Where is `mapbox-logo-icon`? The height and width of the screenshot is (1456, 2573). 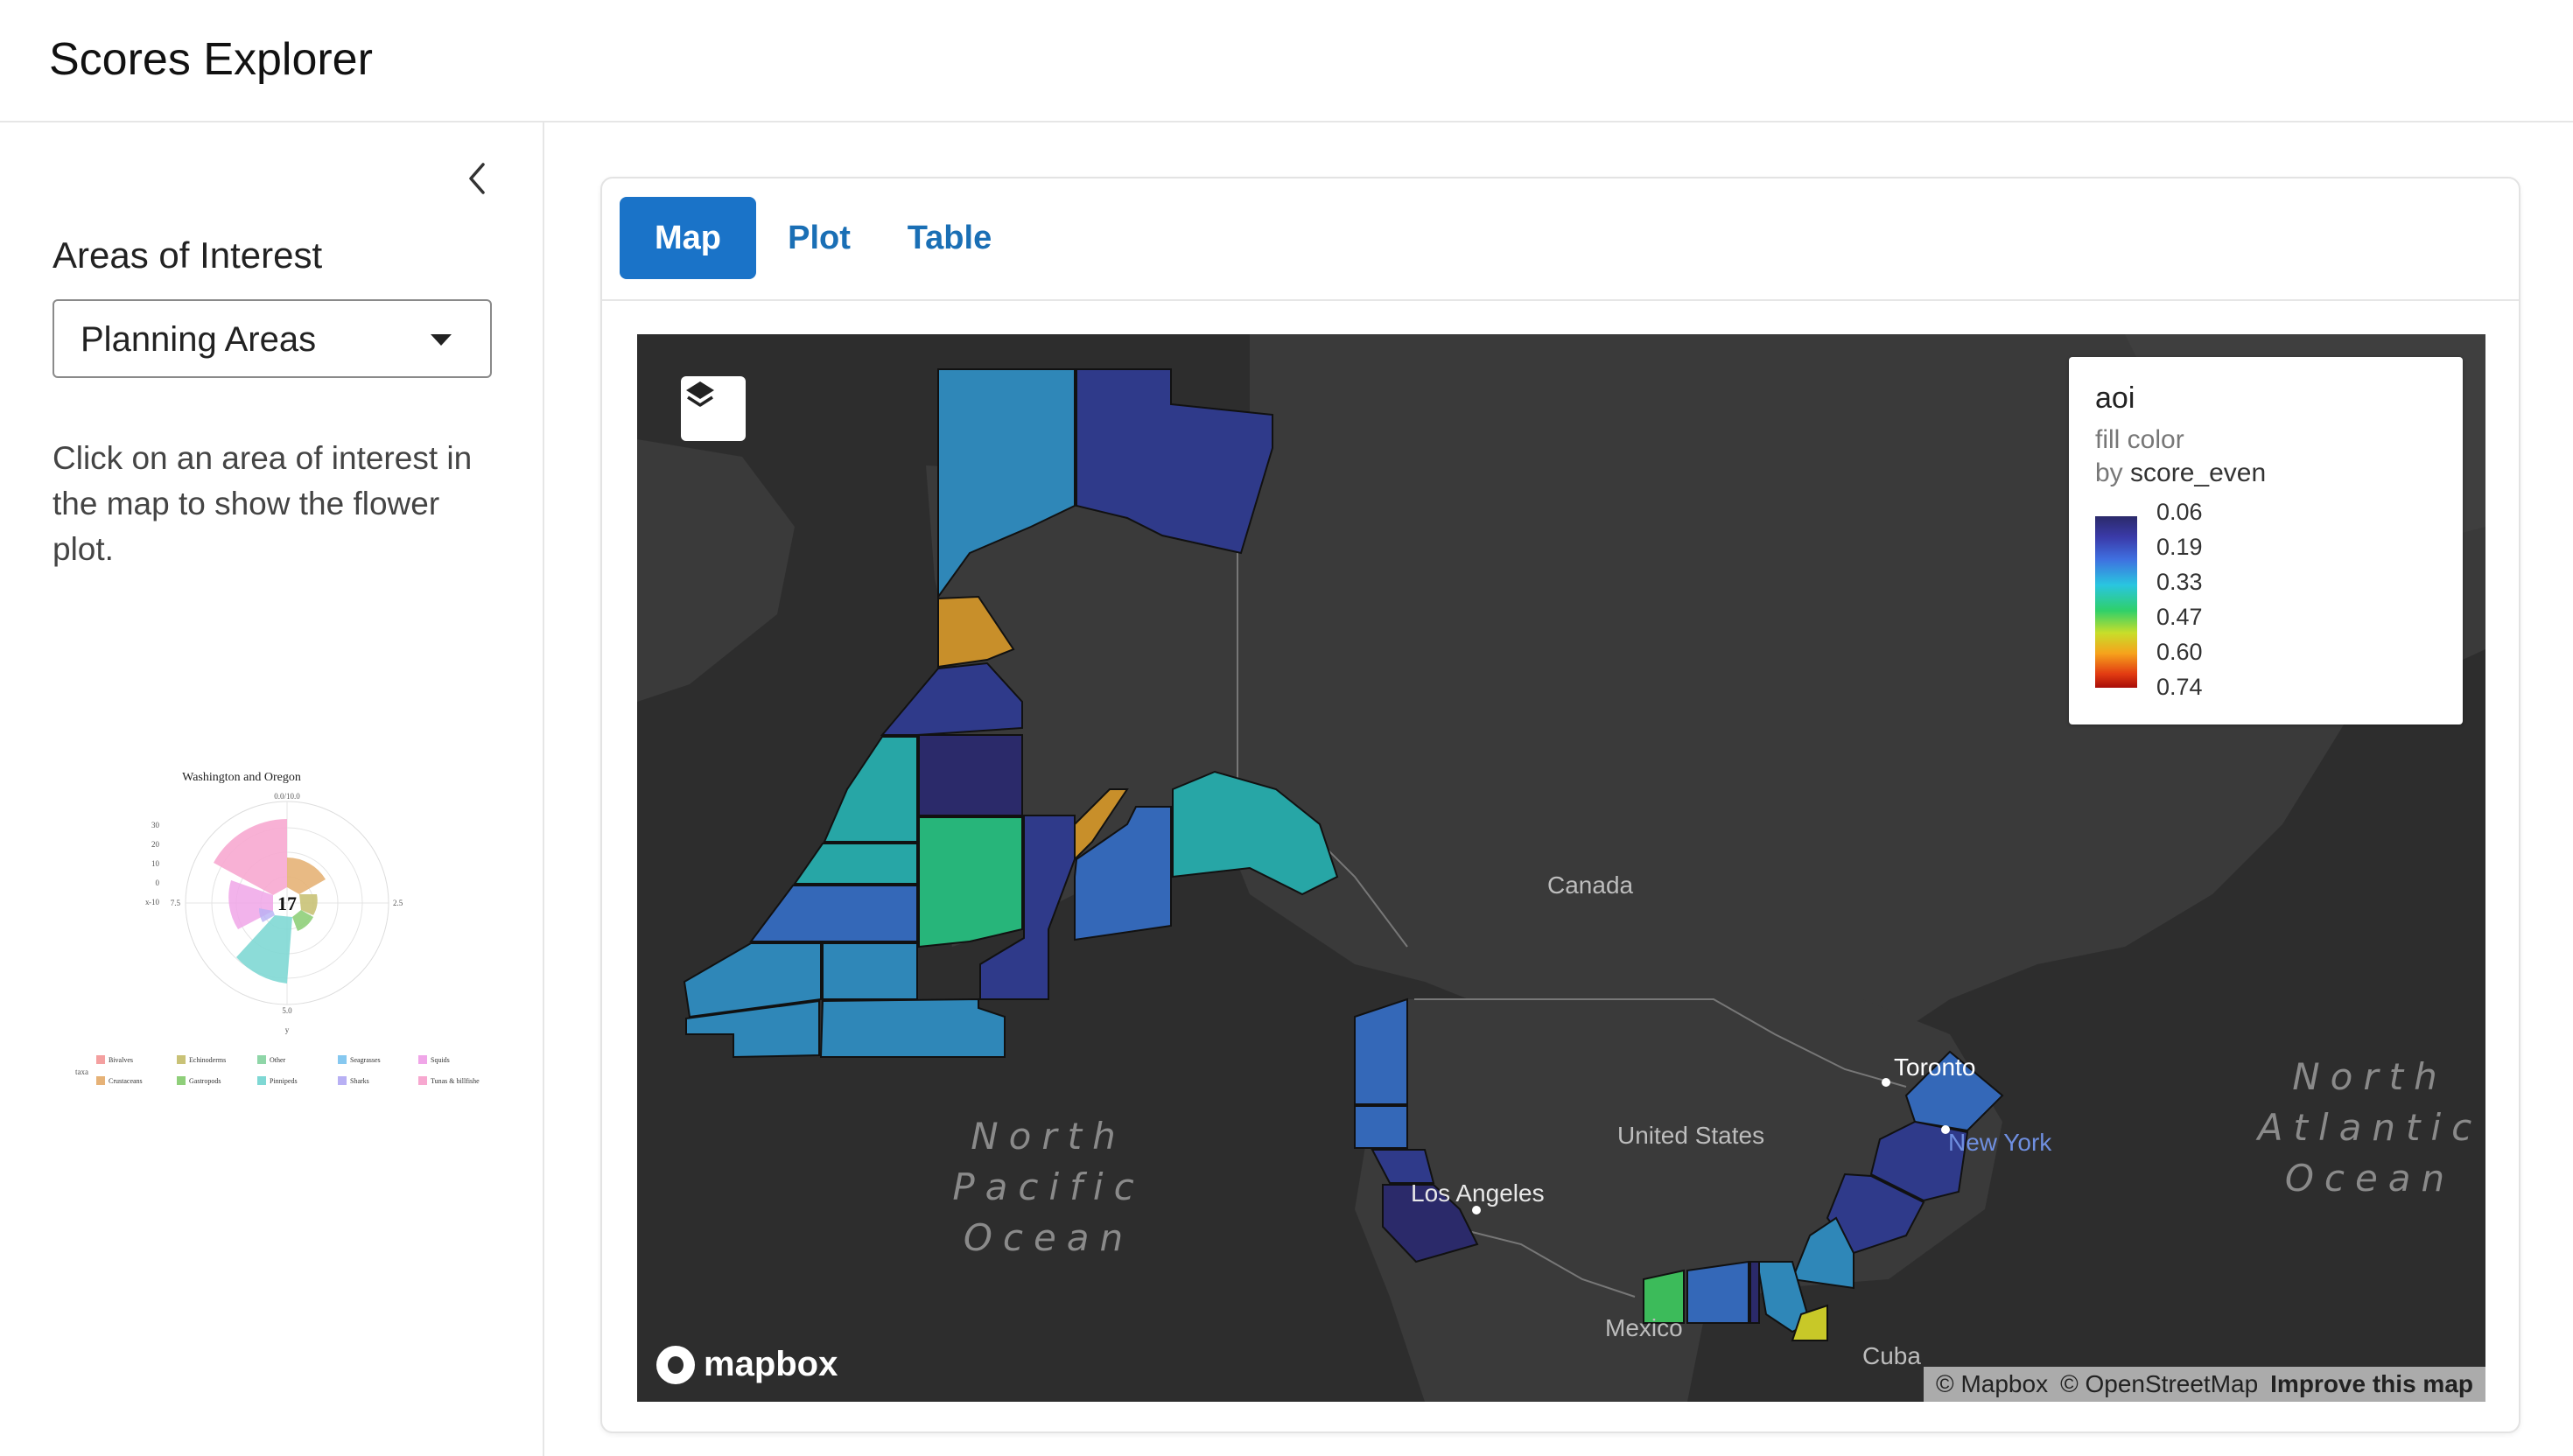 mapbox-logo-icon is located at coordinates (675, 1364).